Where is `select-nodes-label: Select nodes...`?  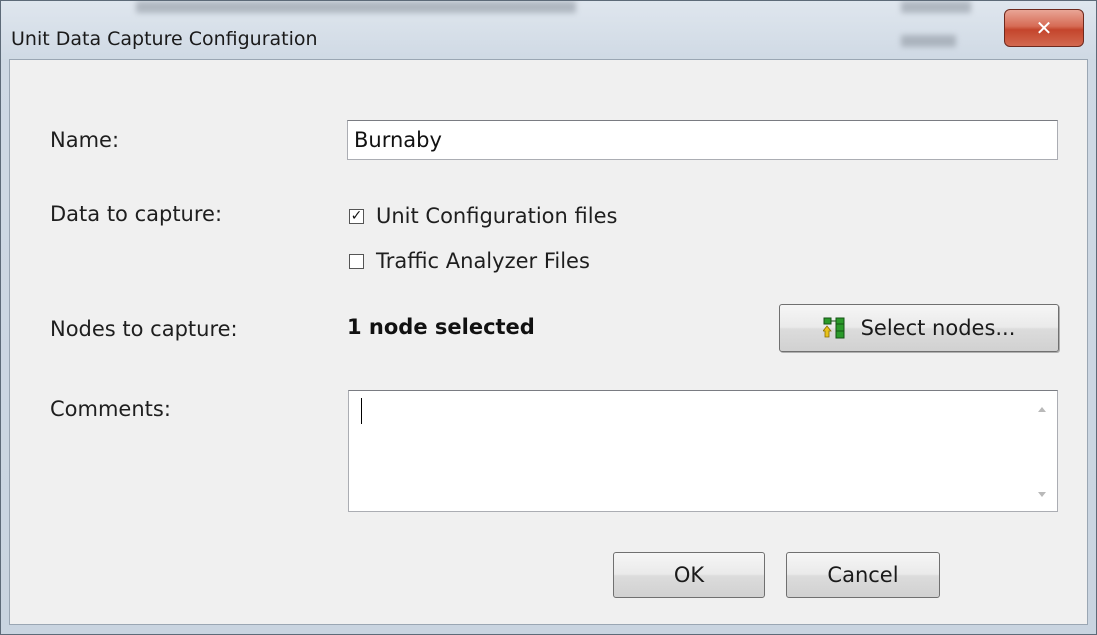
select-nodes-label: Select nodes... is located at coordinates (938, 328).